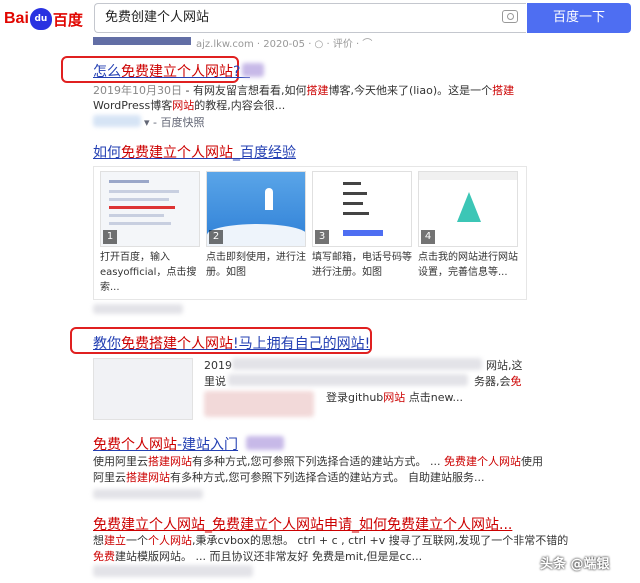 Image resolution: width=640 pixels, height=583 pixels. I want to click on step-thumbnail: 1, so click(150, 209).